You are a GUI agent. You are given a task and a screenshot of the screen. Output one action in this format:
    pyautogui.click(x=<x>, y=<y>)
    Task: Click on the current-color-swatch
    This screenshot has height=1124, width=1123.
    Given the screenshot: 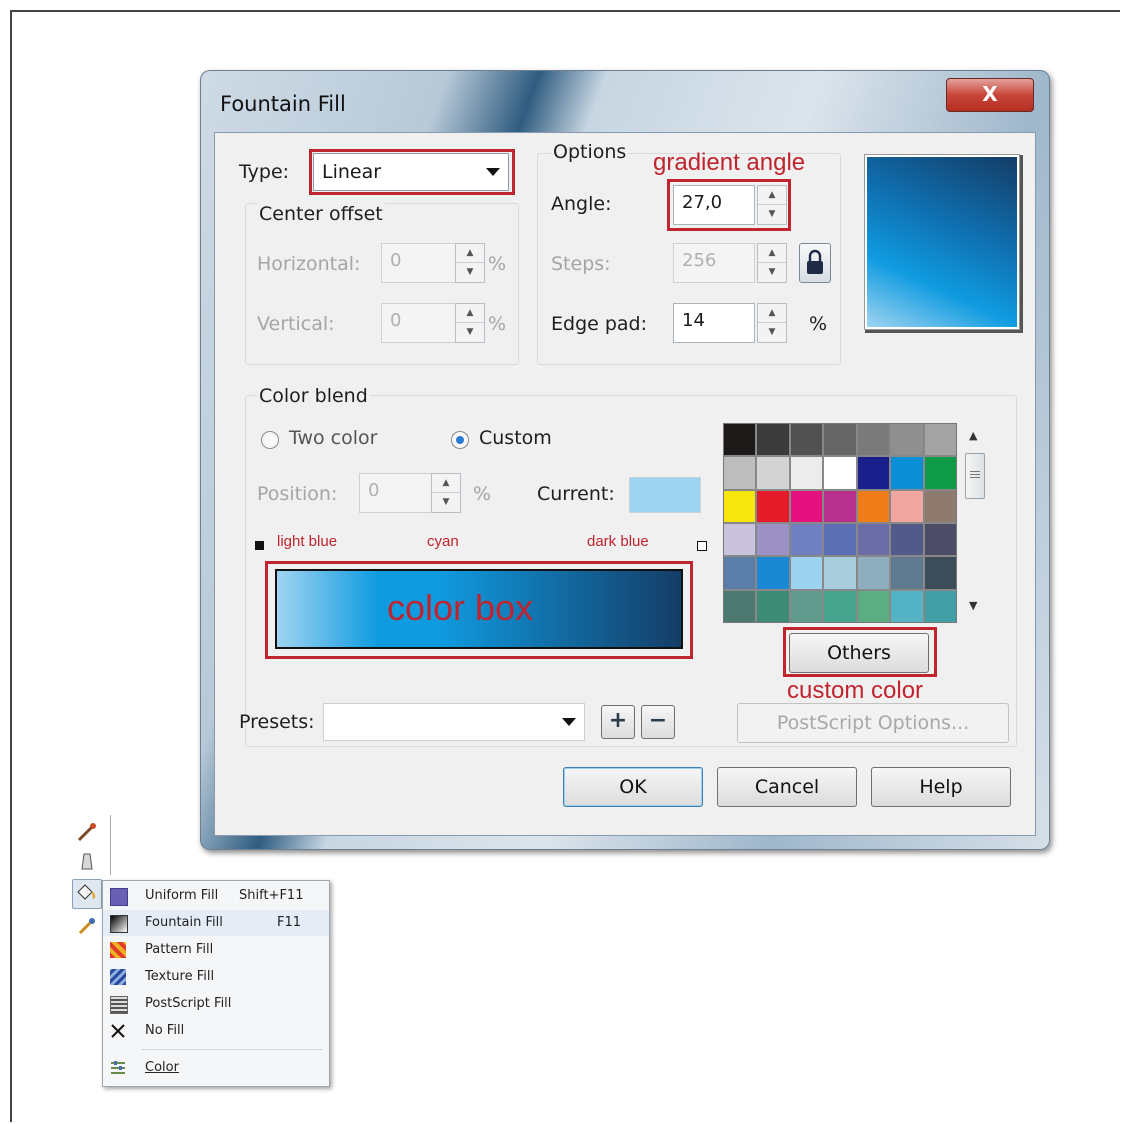 What is the action you would take?
    pyautogui.click(x=665, y=495)
    